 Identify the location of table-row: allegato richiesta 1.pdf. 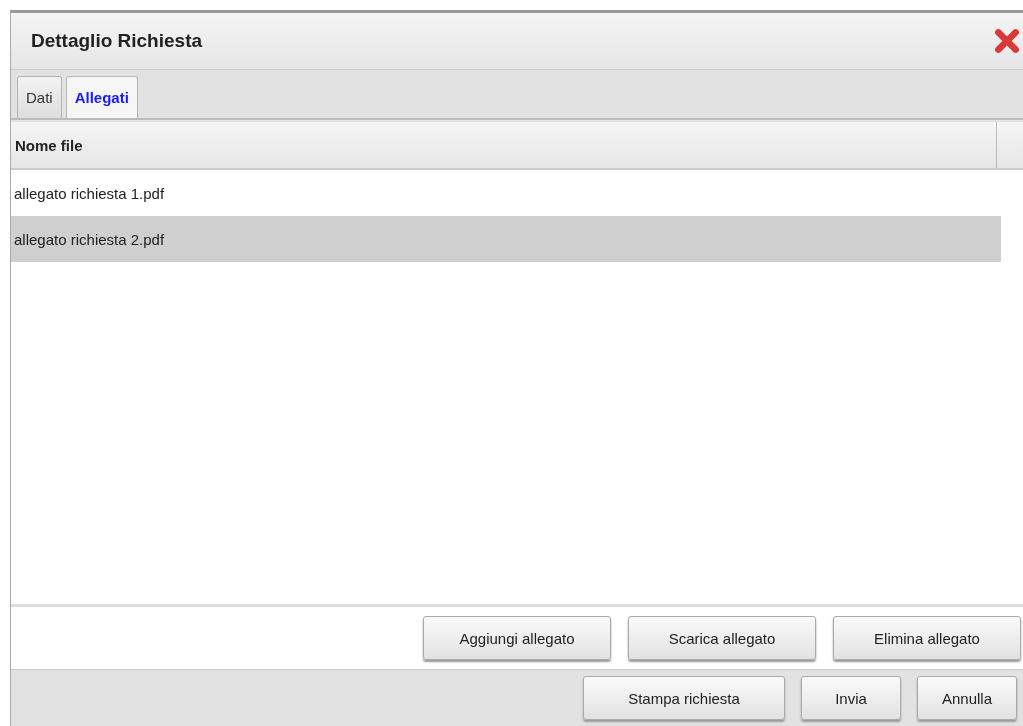
(506, 193).